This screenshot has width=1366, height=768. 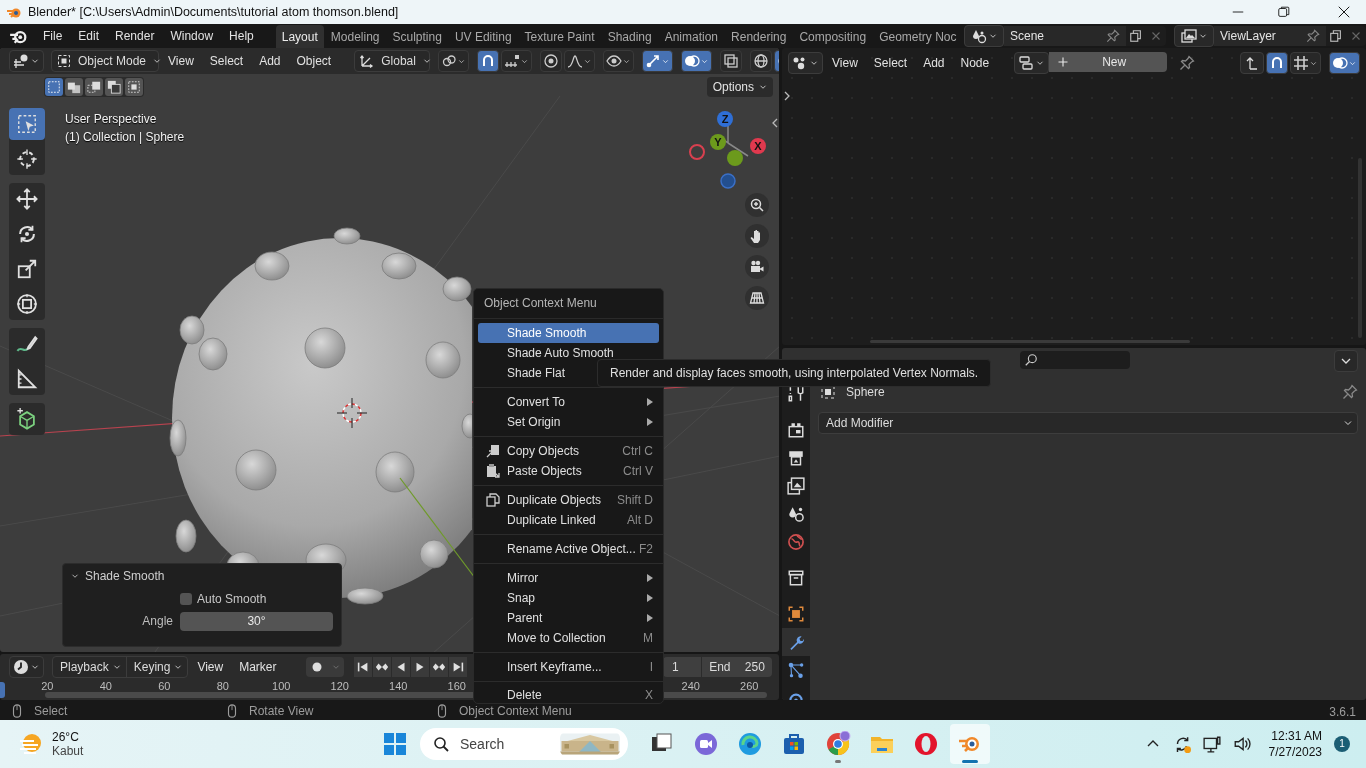 I want to click on start-frame-field: 1, so click(x=682, y=667).